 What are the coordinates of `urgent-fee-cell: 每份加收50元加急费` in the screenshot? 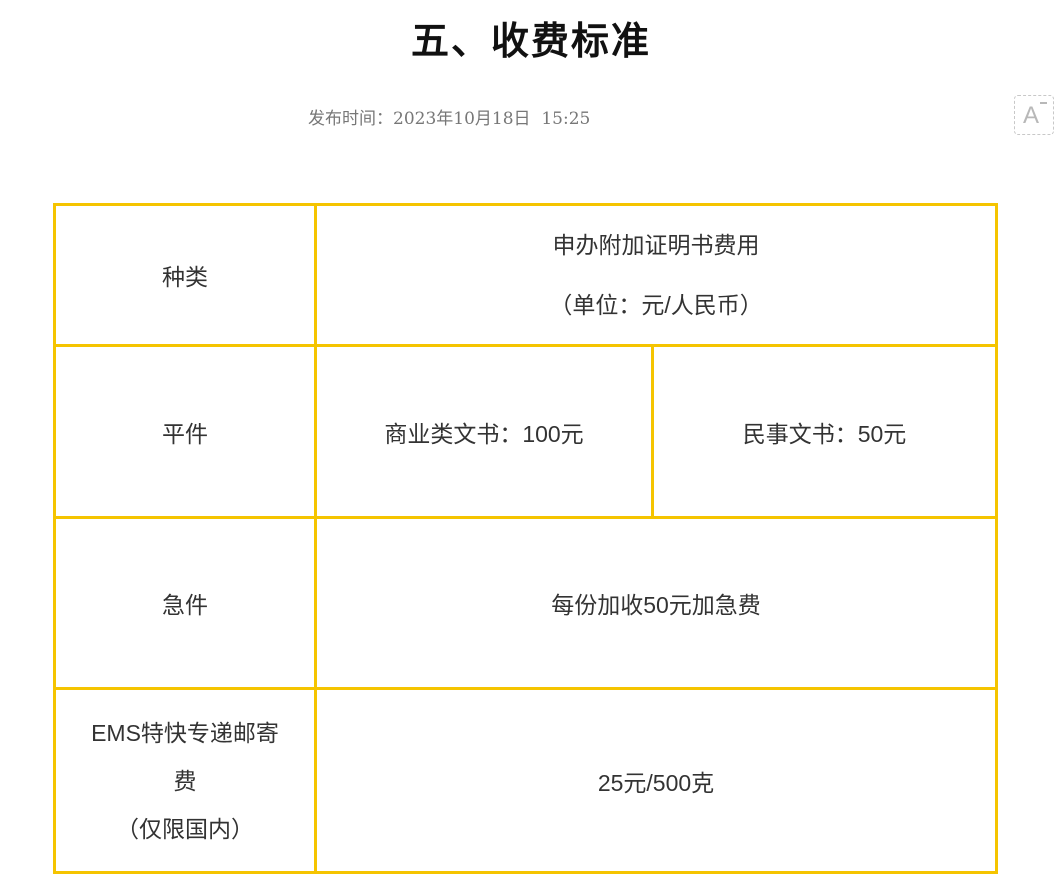 It's located at (656, 603).